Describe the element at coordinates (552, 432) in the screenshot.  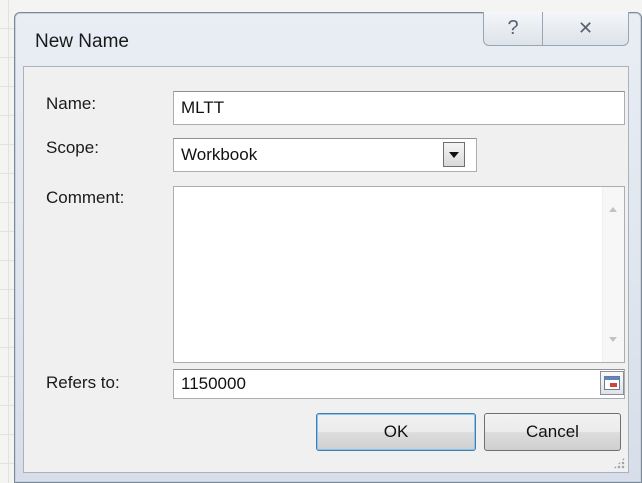
I see `cancel-button: Cancel` at that location.